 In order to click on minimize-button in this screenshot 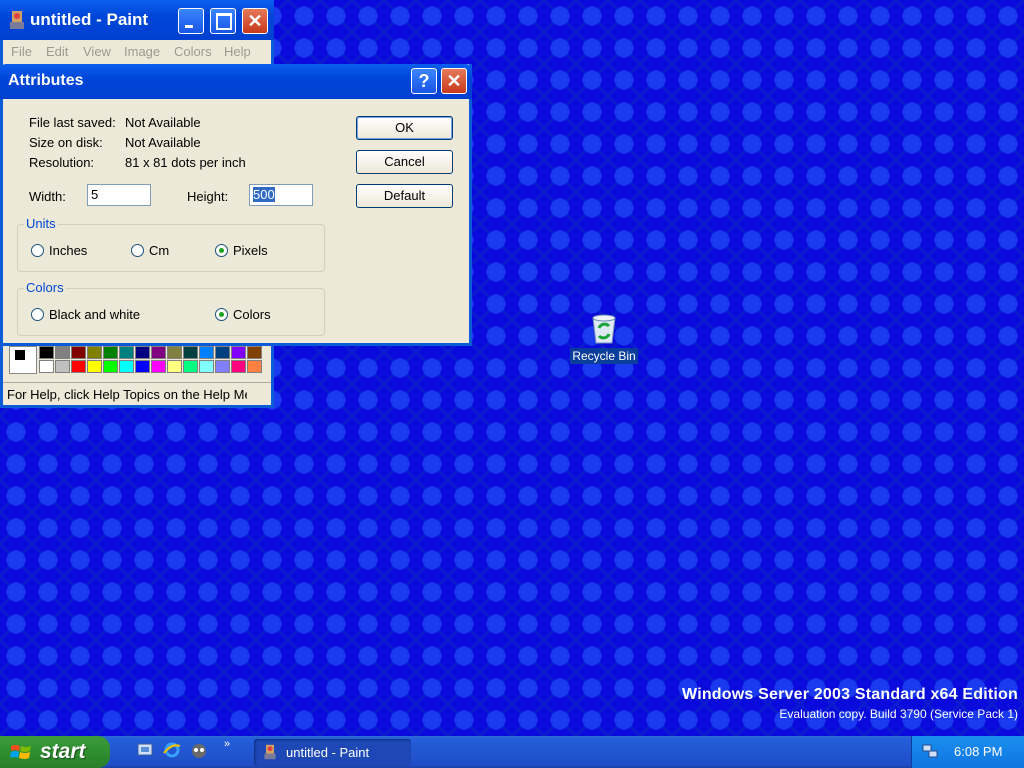, I will do `click(191, 21)`.